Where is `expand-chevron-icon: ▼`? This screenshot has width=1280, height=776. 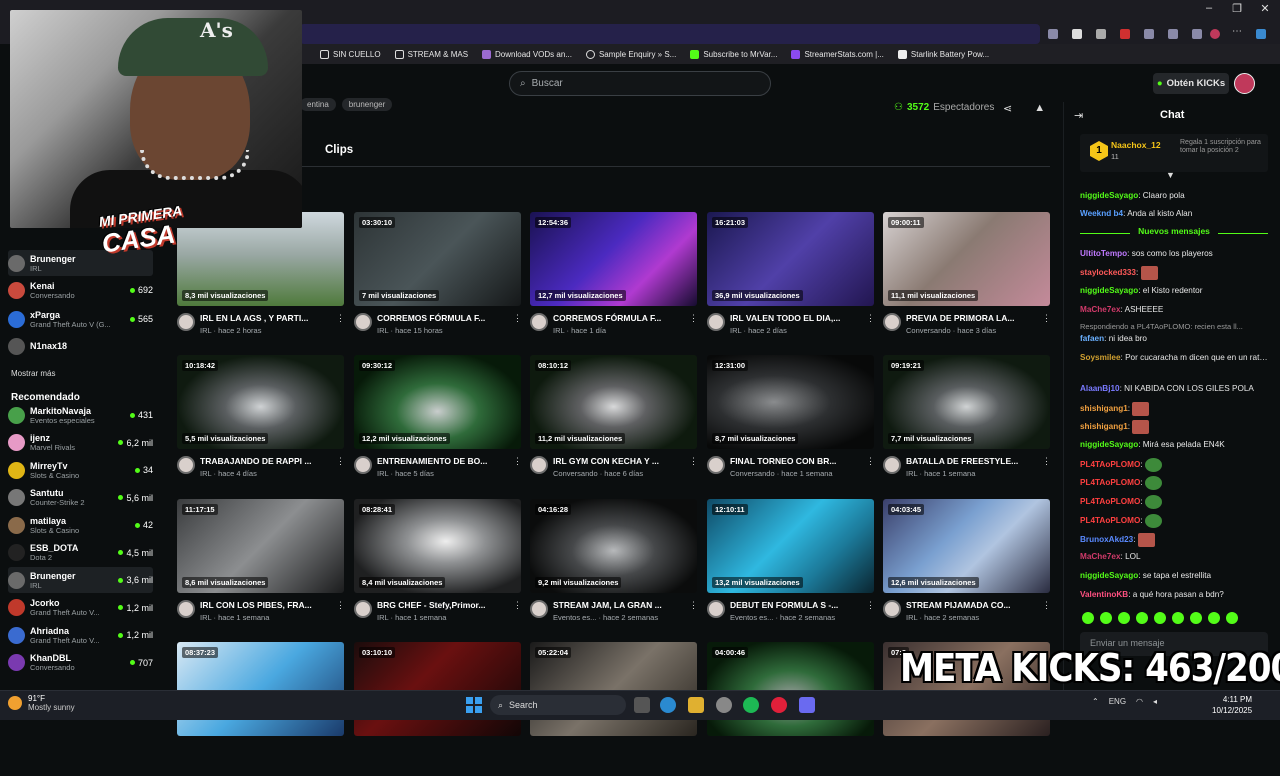
expand-chevron-icon: ▼ is located at coordinates (1170, 175).